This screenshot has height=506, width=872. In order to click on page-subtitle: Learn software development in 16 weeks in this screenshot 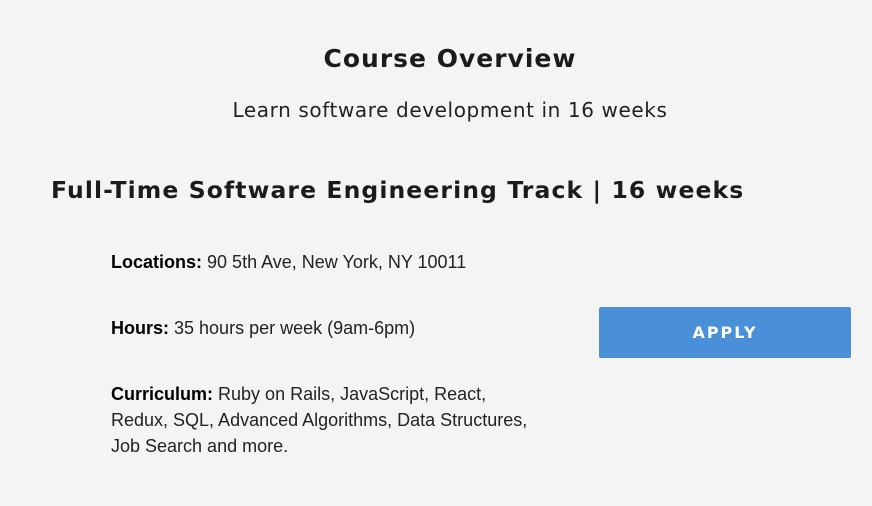, I will do `click(450, 110)`.